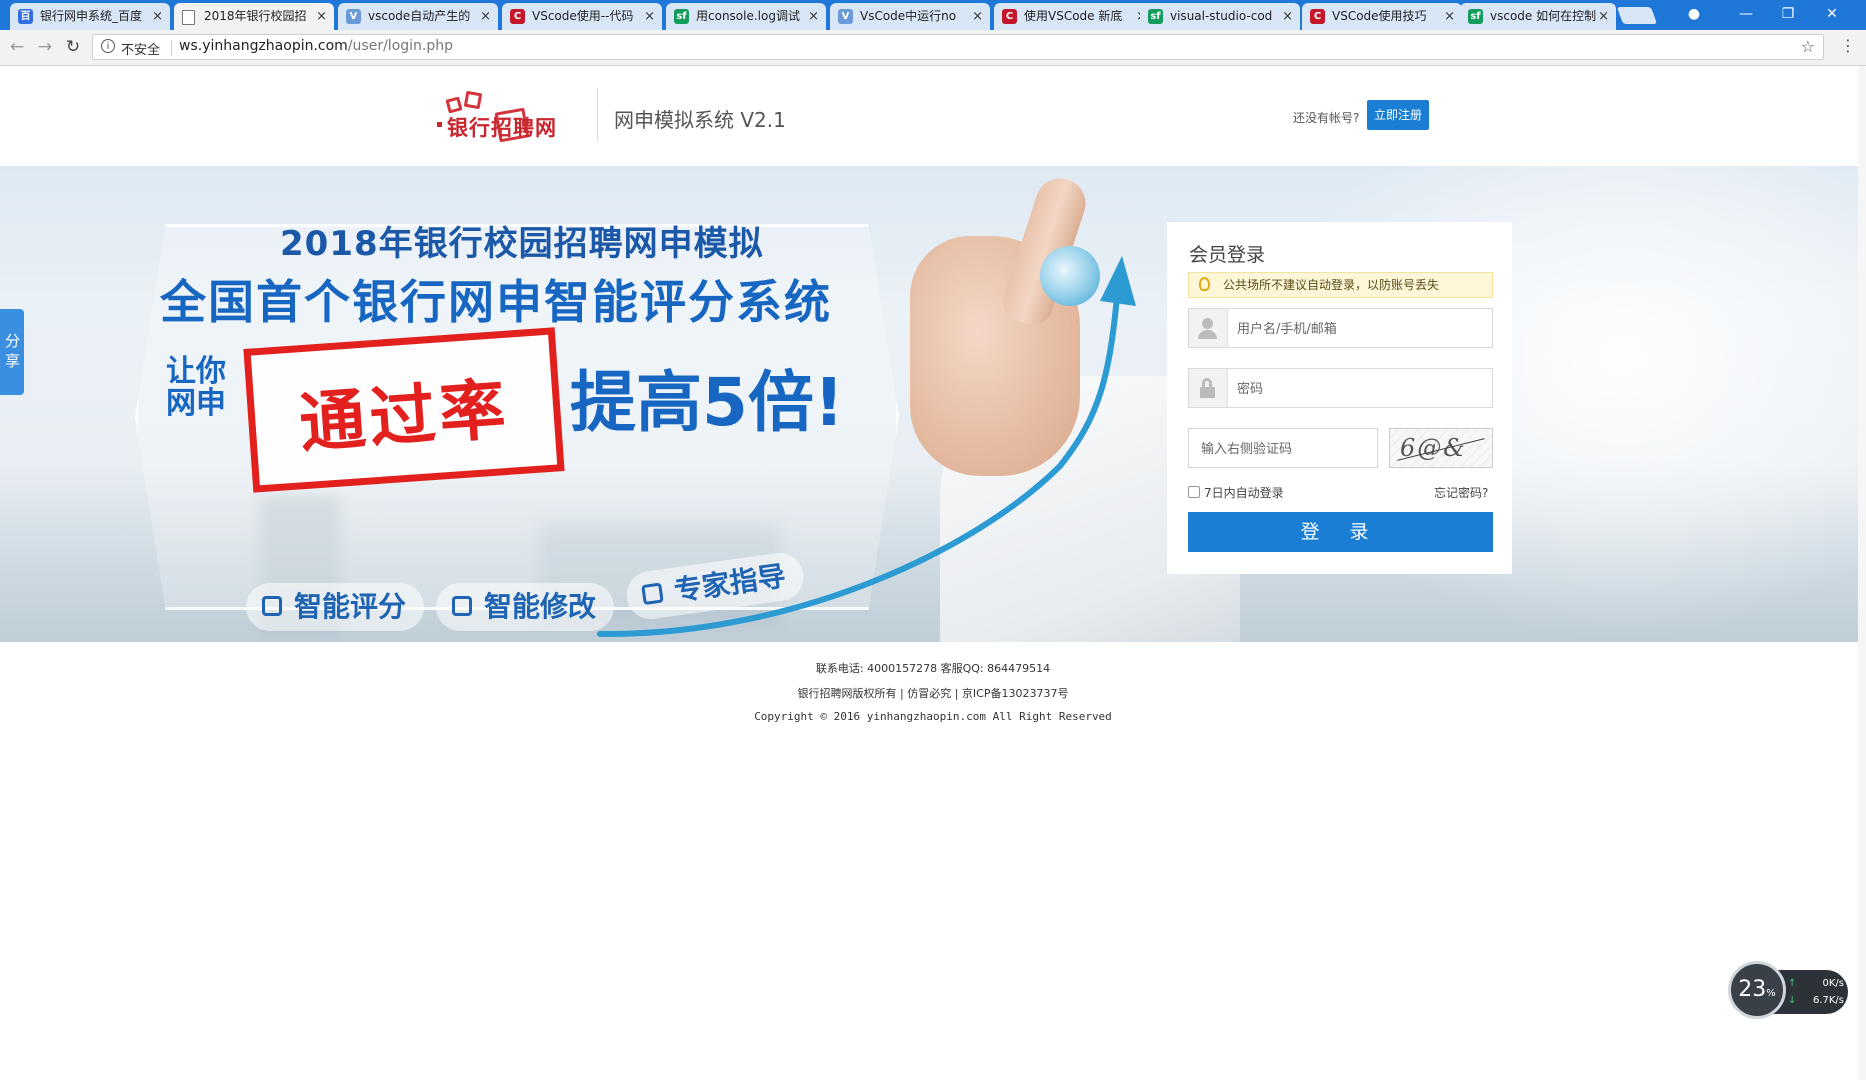 The height and width of the screenshot is (1080, 1866). I want to click on back-icon: ←, so click(17, 47).